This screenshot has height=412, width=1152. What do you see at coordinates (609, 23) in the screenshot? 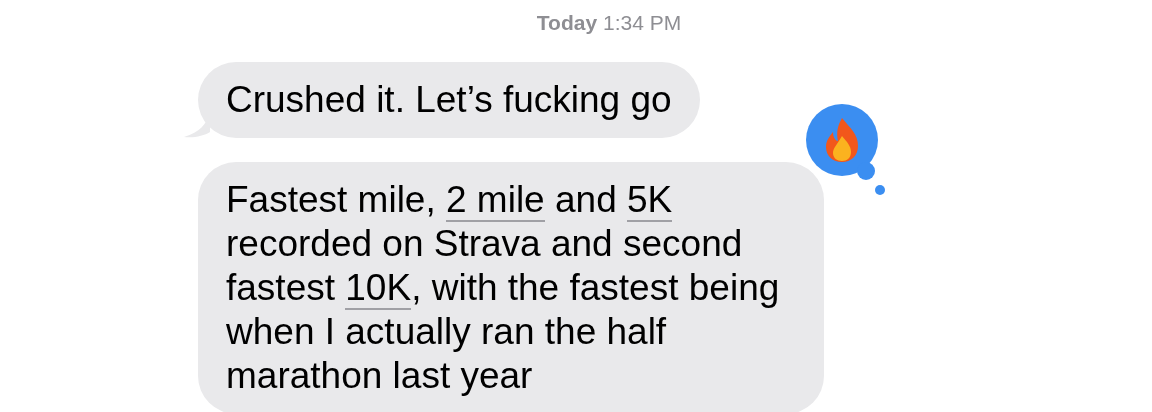
I see `timestamp: Today 1:34 PM` at bounding box center [609, 23].